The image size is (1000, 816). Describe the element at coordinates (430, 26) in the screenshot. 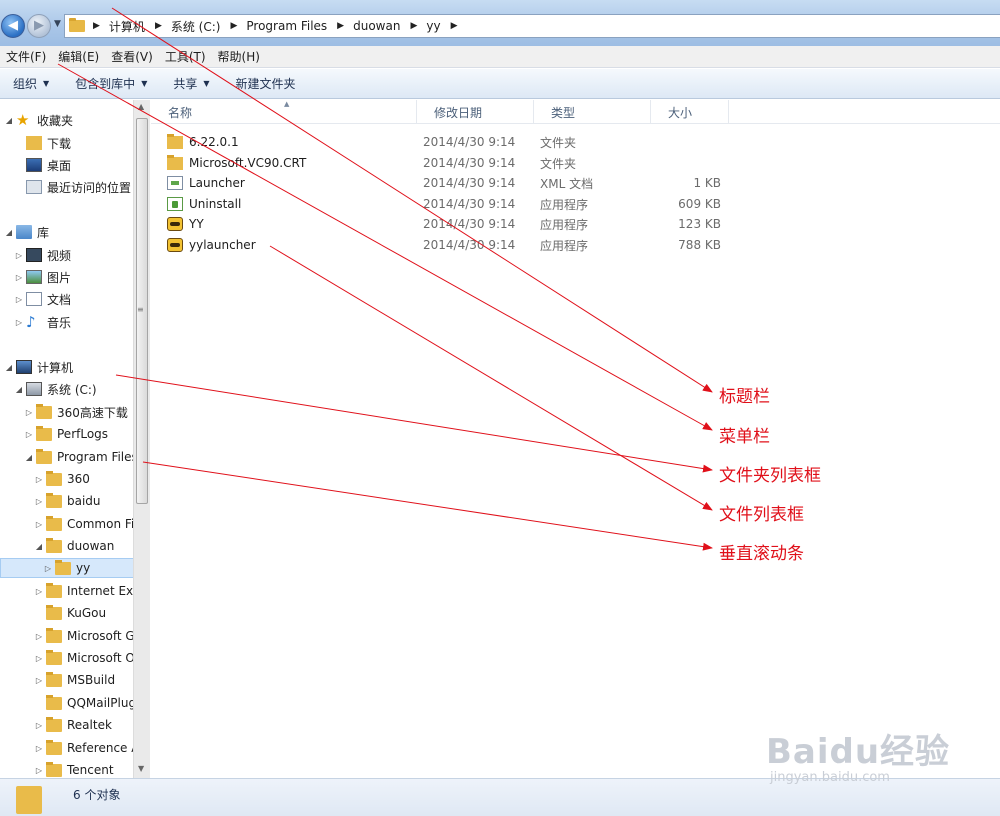

I see `breadcrumb-yy: ▶ yy` at that location.